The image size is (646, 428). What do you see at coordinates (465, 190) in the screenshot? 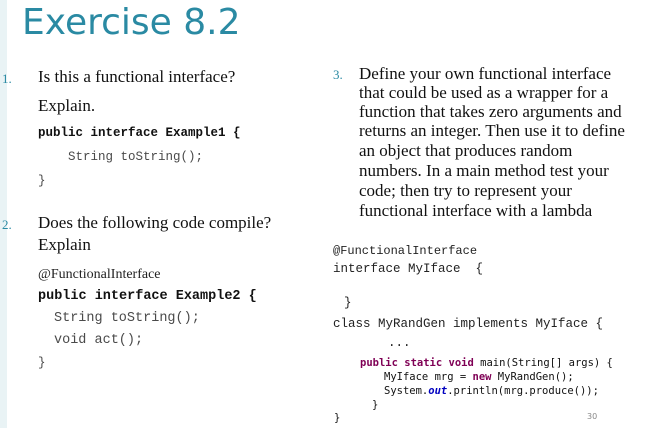
I see `q3-text-line7: code; then try to represent your` at bounding box center [465, 190].